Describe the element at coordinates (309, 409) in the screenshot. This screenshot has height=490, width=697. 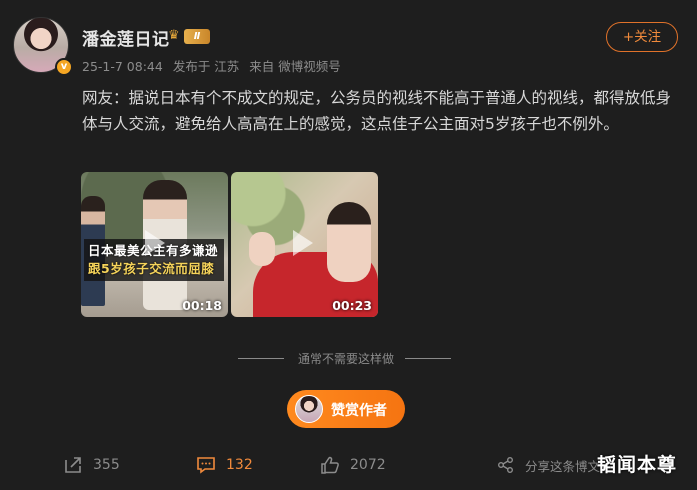
I see `reward-avatar` at that location.